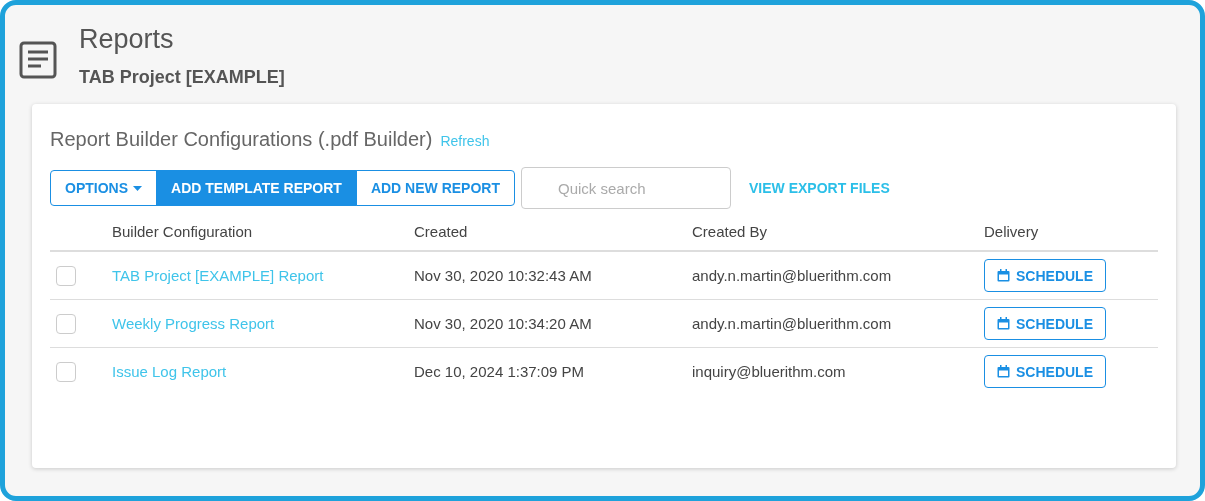  What do you see at coordinates (182, 231) in the screenshot?
I see `column-header: Builder Configuration` at bounding box center [182, 231].